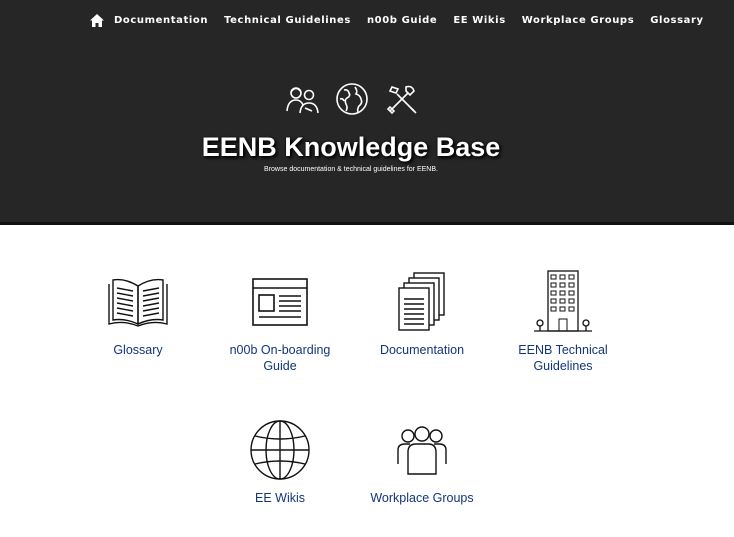 This screenshot has width=734, height=537. Describe the element at coordinates (563, 358) in the screenshot. I see `tile-eenb-technical-guidelines-label: EENB Technical Guidelines` at that location.